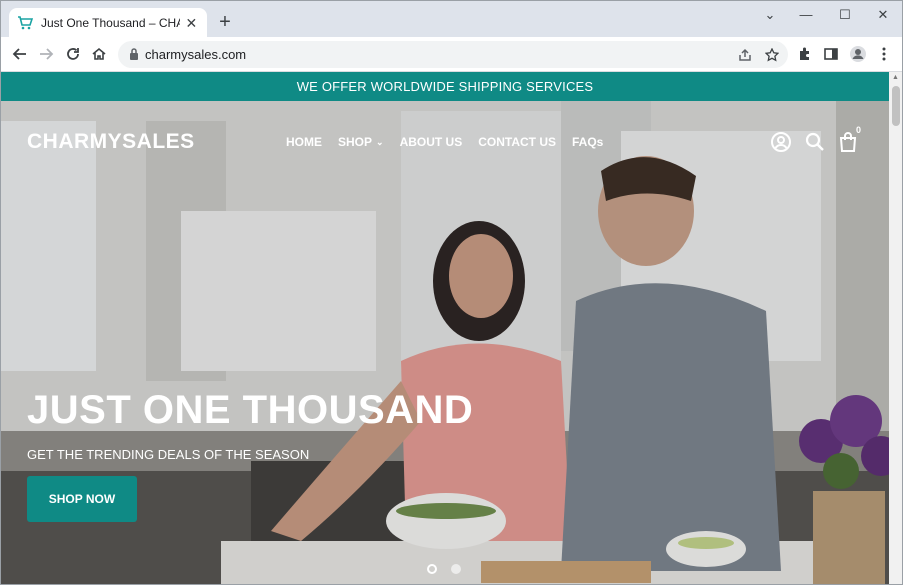  I want to click on browser-toolbar: charmysales.com, so click(451, 54).